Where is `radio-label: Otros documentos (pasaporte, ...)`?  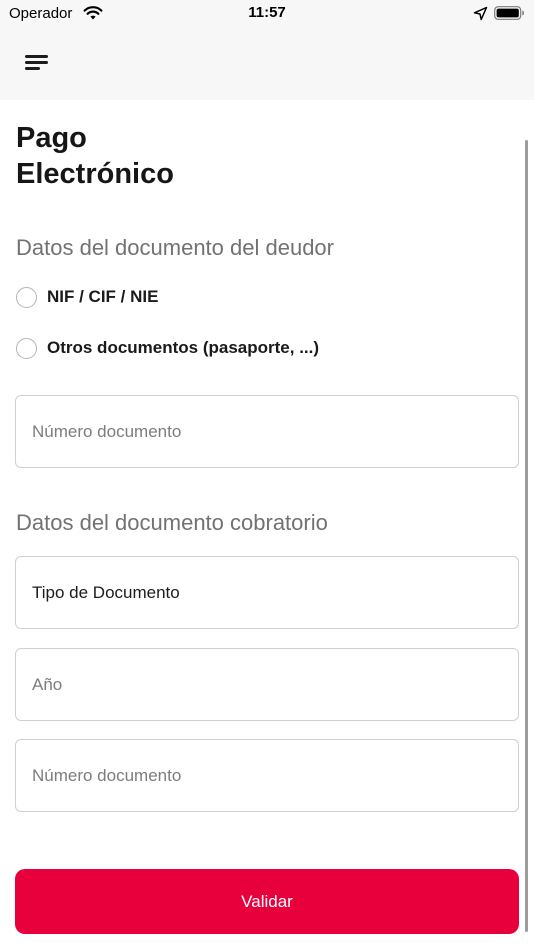
radio-label: Otros documentos (pasaporte, ...) is located at coordinates (183, 347).